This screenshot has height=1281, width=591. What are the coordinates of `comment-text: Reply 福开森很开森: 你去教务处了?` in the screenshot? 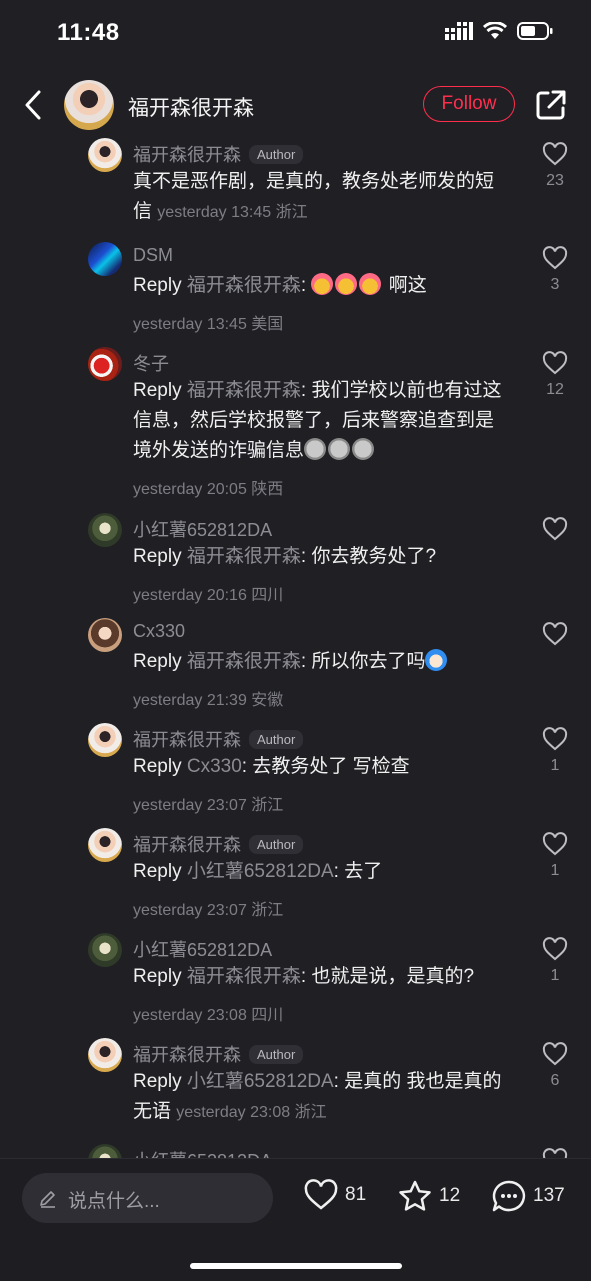 It's located at (325, 557).